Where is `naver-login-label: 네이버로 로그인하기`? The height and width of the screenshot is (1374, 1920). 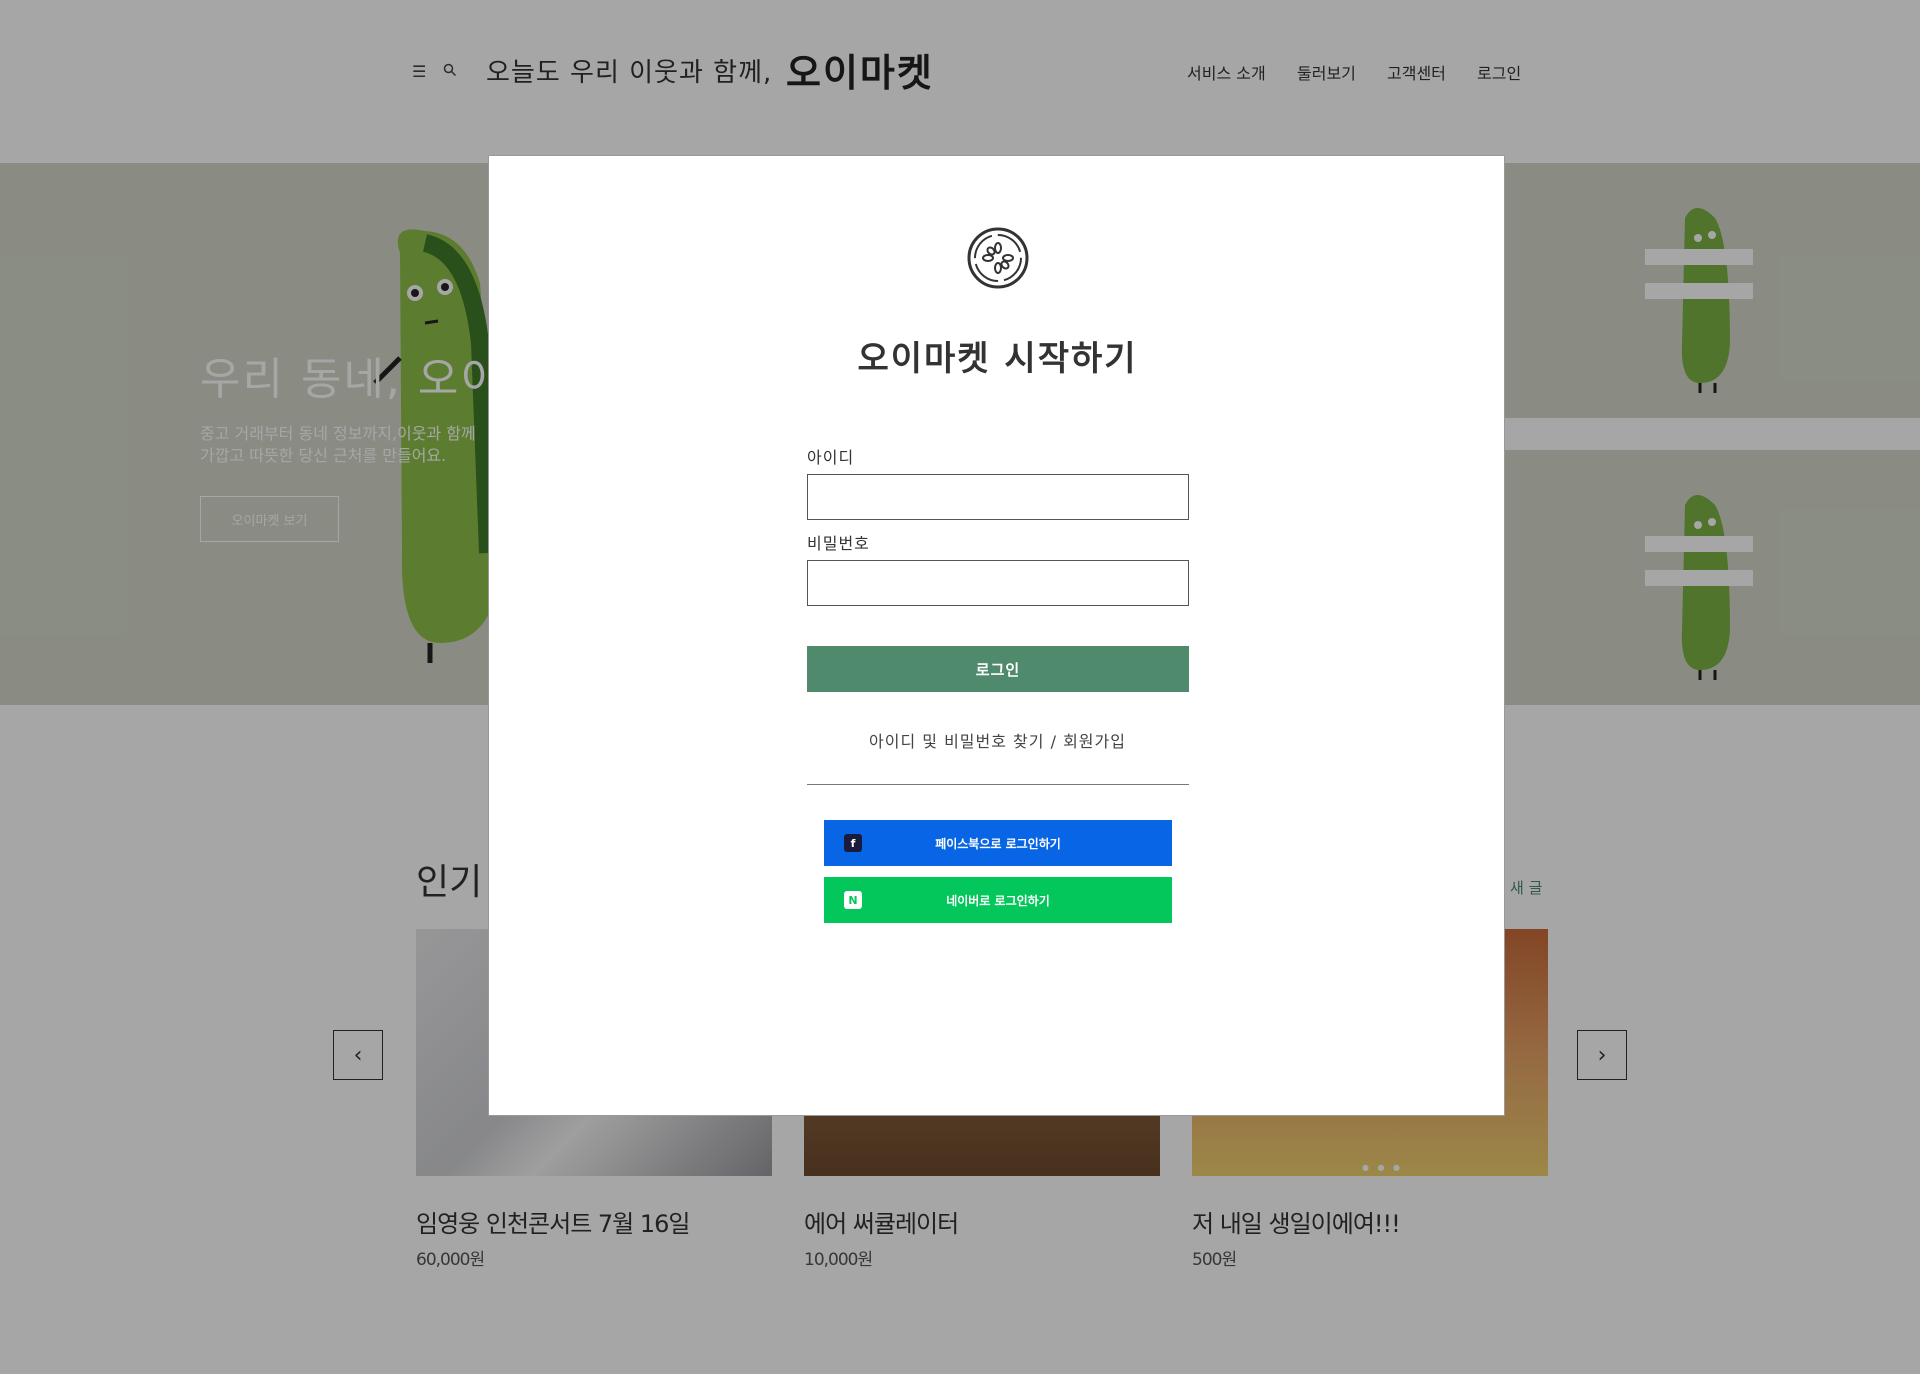
naver-login-label: 네이버로 로그인하기 is located at coordinates (998, 900).